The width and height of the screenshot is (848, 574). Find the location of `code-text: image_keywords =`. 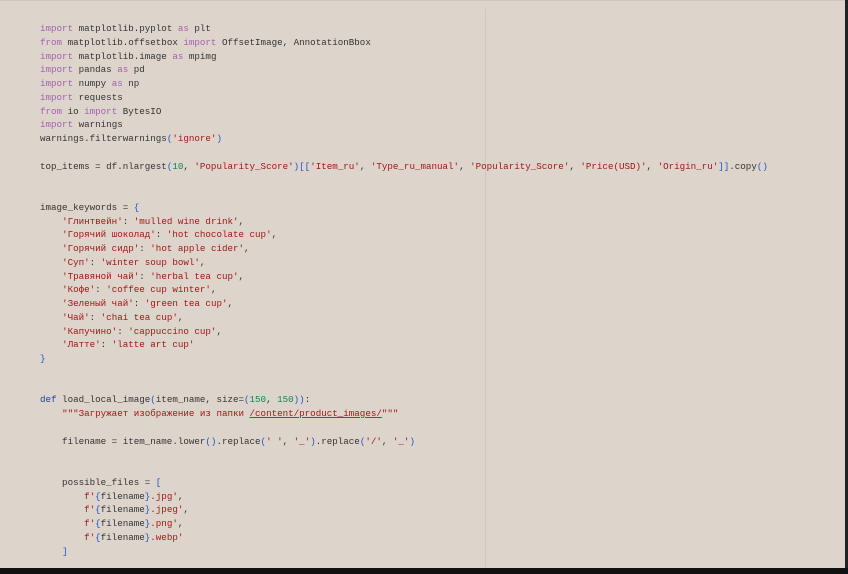

code-text: image_keywords = is located at coordinates (87, 207).